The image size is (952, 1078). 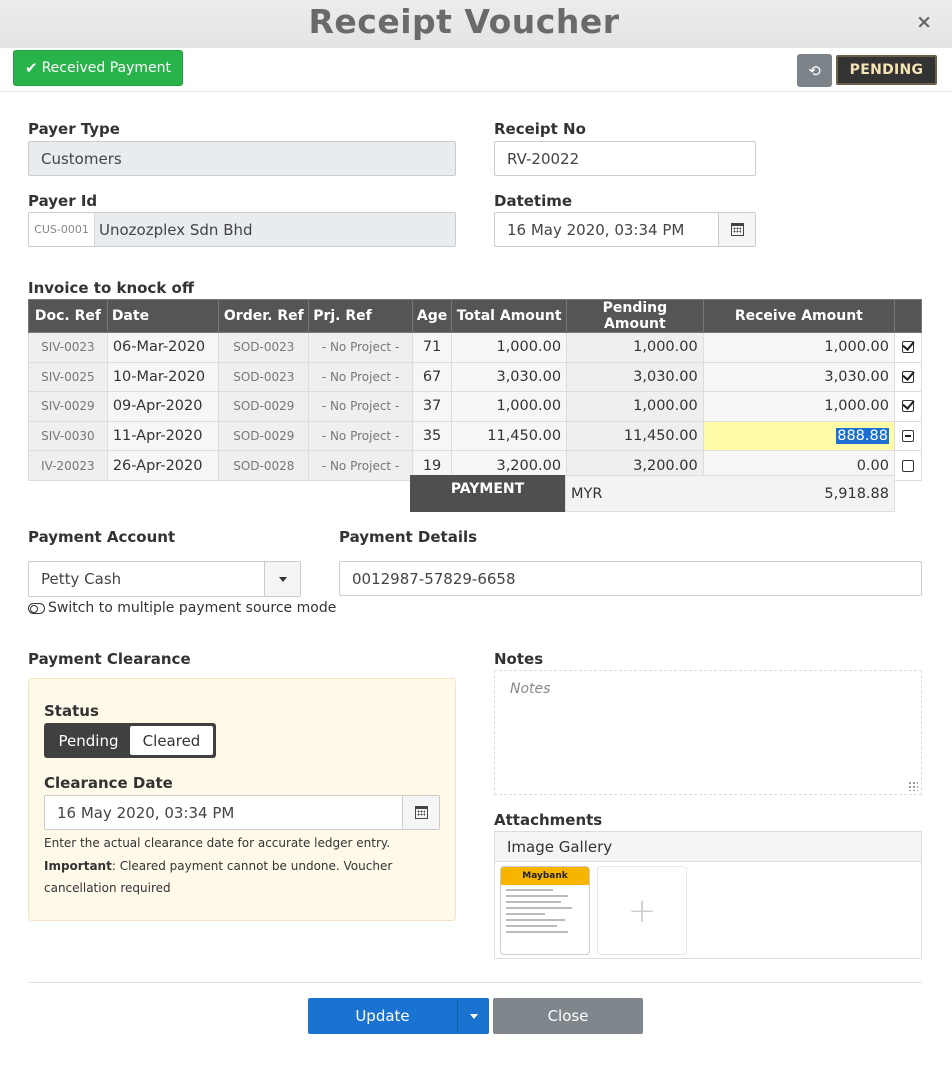 I want to click on datetime-value: 16 May 2020, 03:34 PM, so click(x=596, y=229).